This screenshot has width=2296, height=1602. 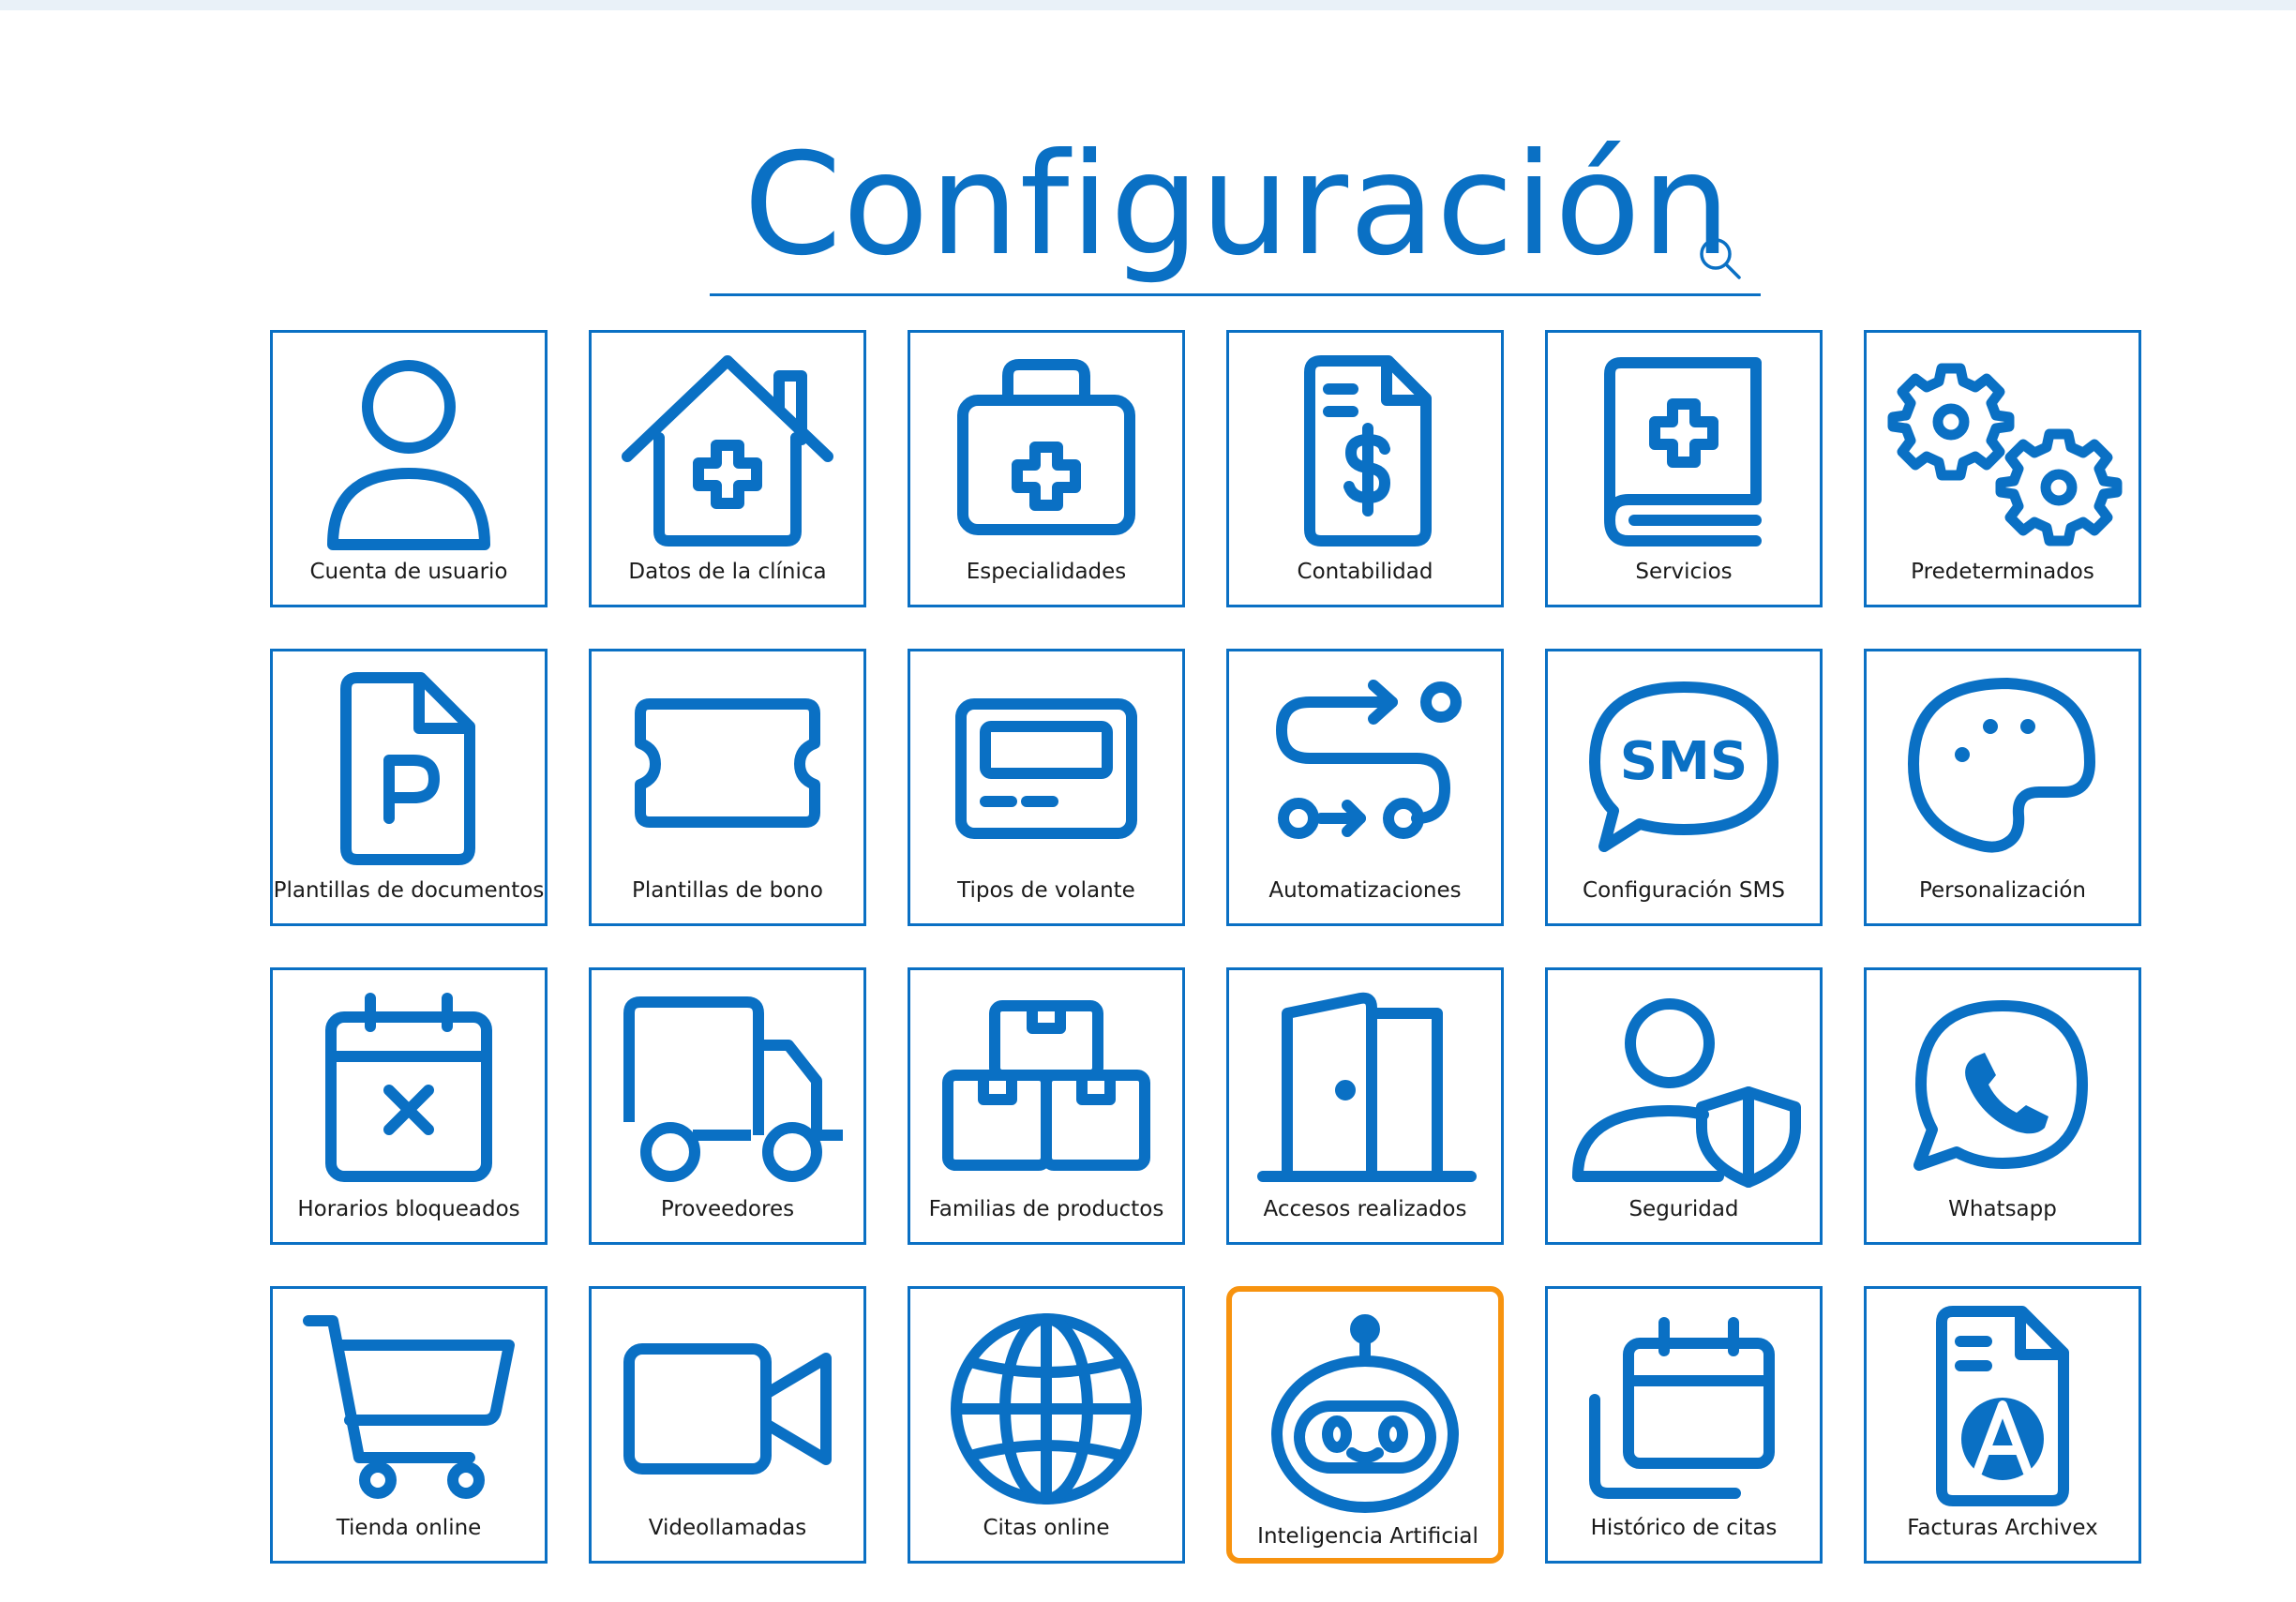 What do you see at coordinates (2002, 891) in the screenshot?
I see `tile-label: Personalización` at bounding box center [2002, 891].